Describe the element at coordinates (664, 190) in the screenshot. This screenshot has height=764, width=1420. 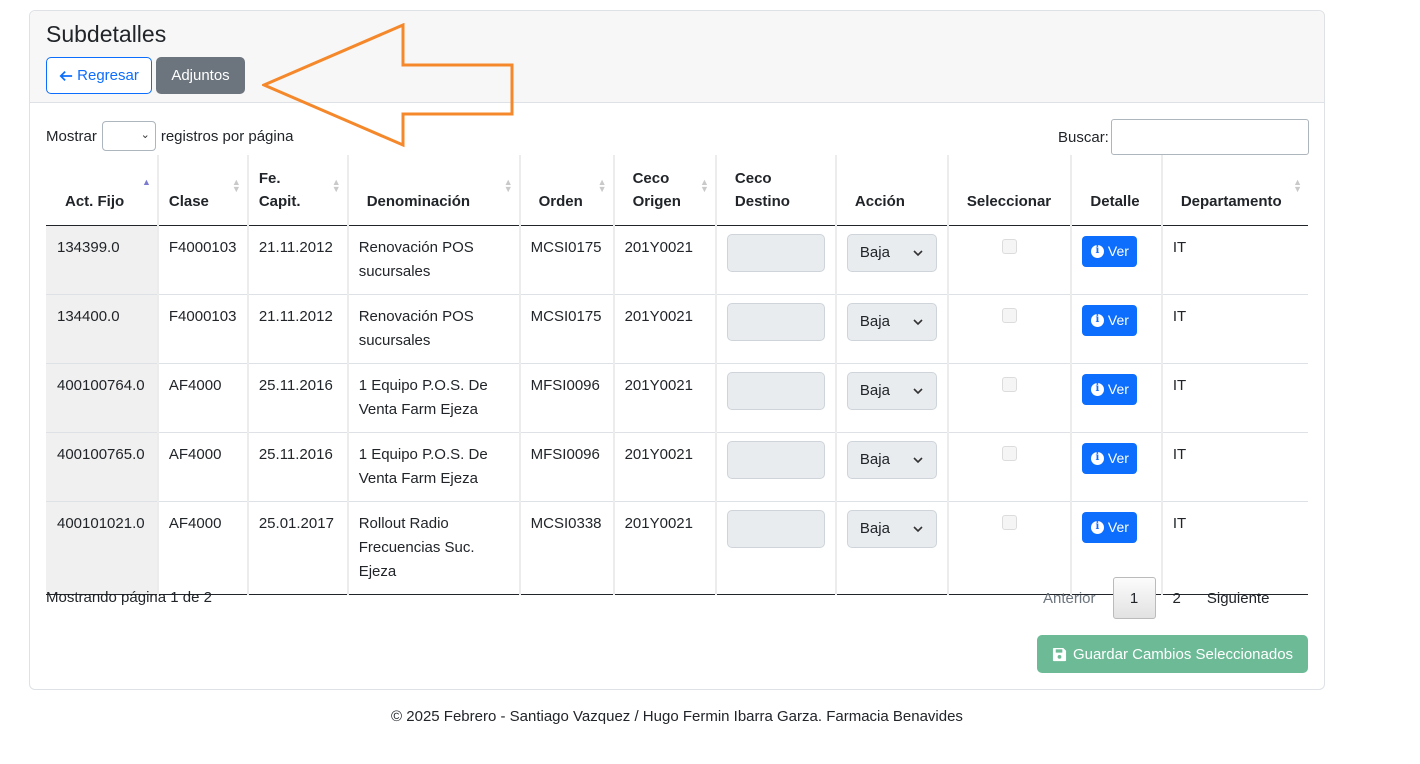
I see `col-header-ceco-origen: Ceco Origen ▲ ▼` at that location.